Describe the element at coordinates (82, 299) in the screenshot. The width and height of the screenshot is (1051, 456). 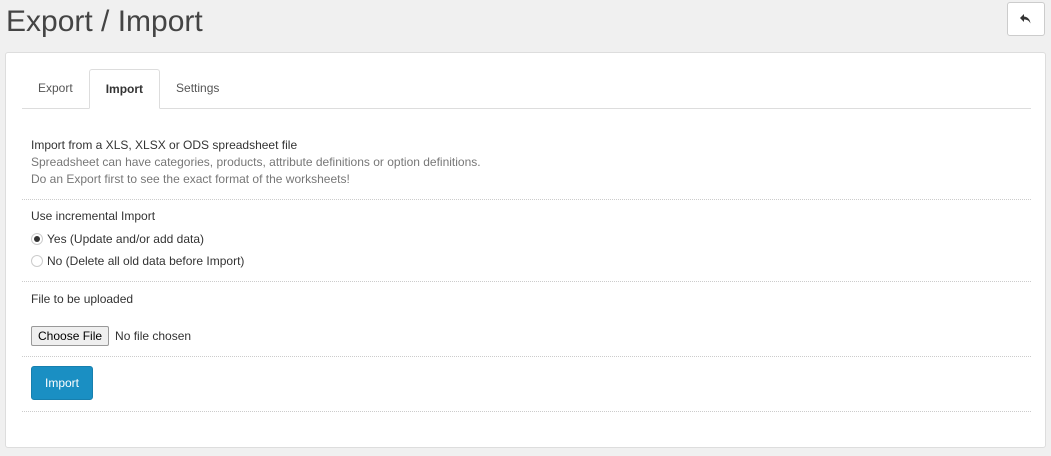
I see `upload-label: File to be uploaded` at that location.